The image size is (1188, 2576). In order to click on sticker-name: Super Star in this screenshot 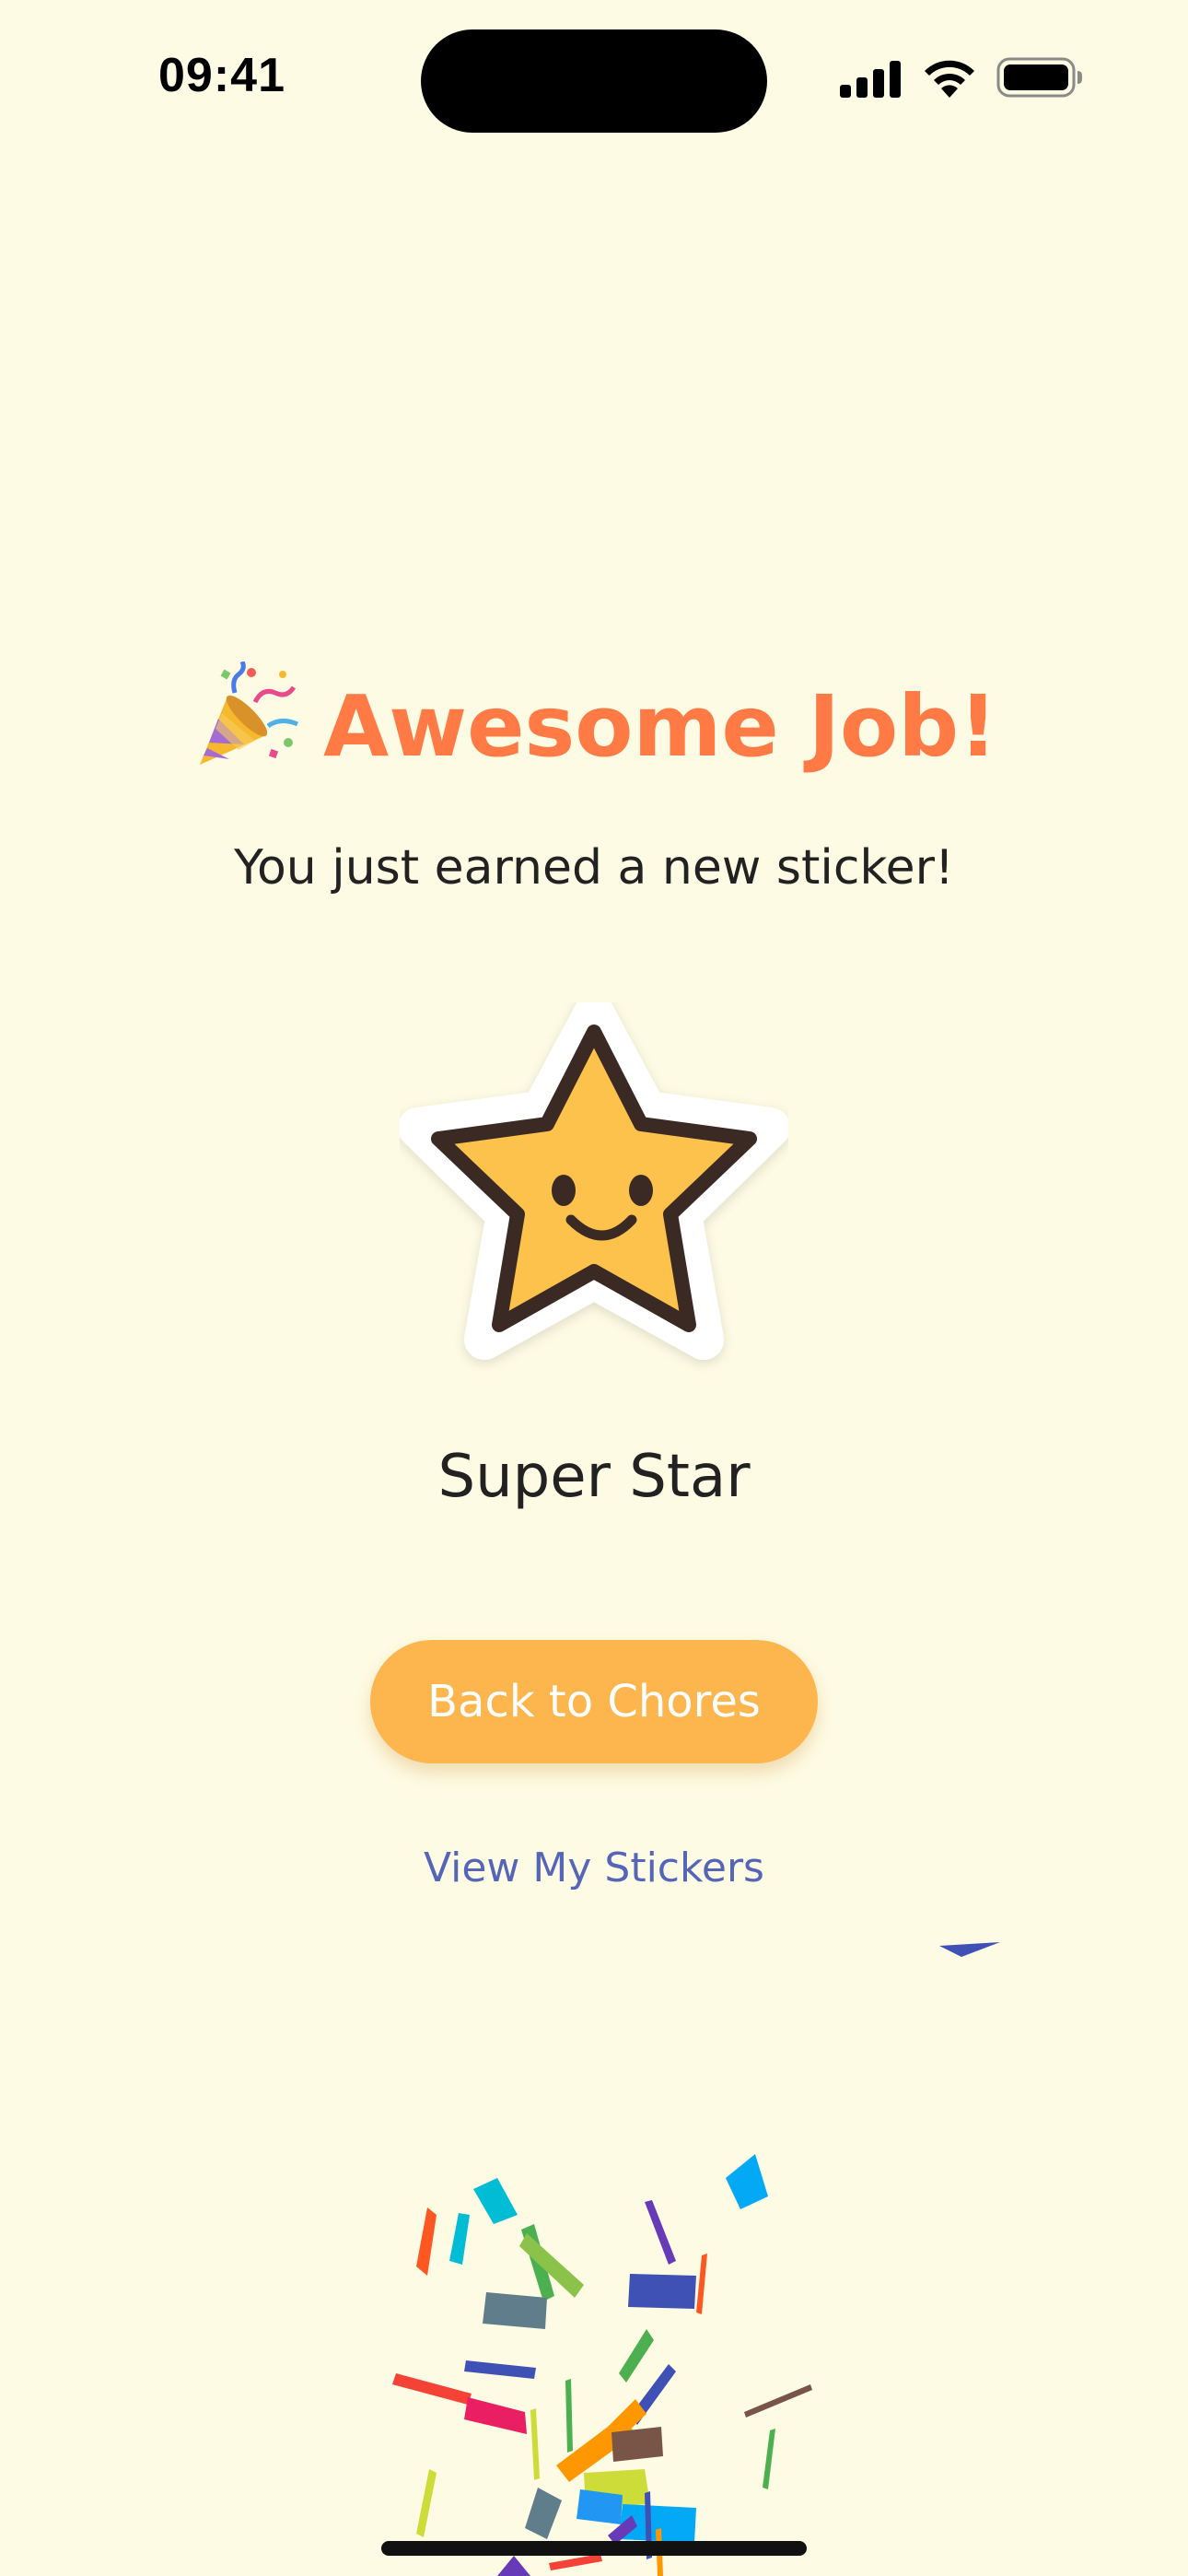, I will do `click(594, 1477)`.